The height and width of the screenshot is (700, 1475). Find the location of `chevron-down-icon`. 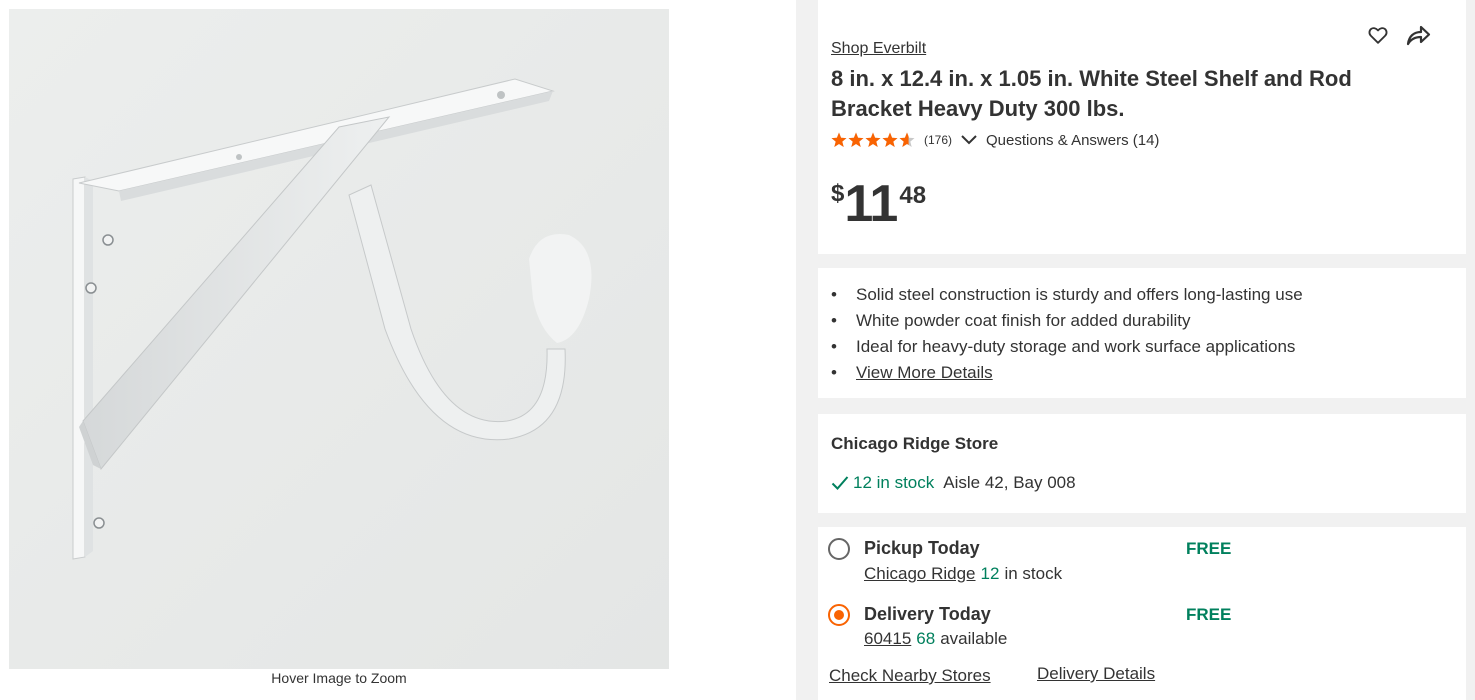

chevron-down-icon is located at coordinates (969, 140).